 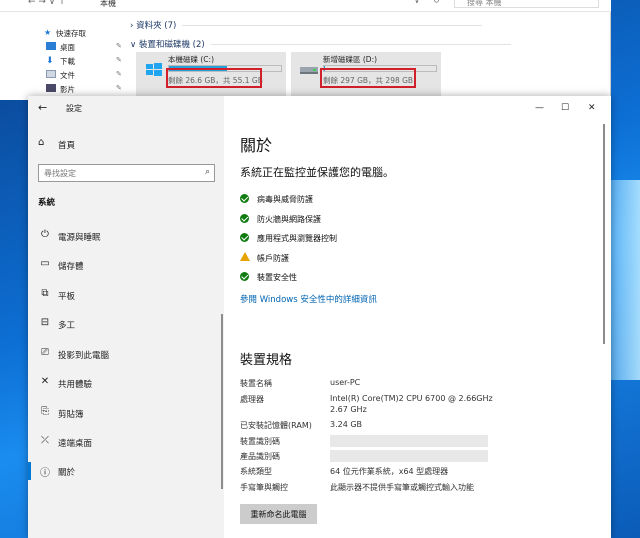 I want to click on nav-item-desktop: 桌面, so click(x=67, y=47).